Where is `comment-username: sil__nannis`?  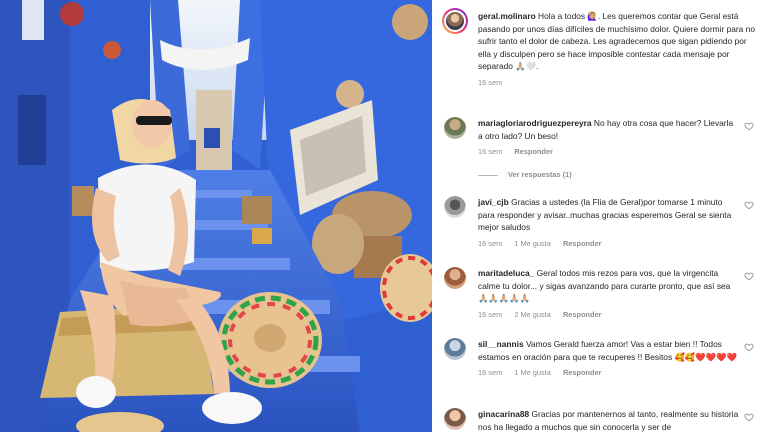
comment-username: sil__nannis is located at coordinates (501, 344).